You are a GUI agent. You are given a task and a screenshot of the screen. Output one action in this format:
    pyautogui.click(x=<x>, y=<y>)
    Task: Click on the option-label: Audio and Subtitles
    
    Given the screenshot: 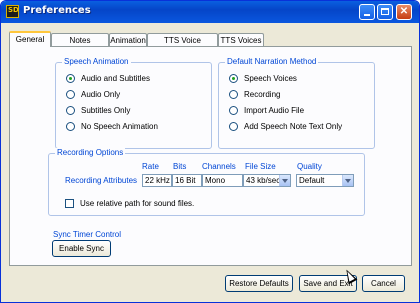 What is the action you would take?
    pyautogui.click(x=115, y=78)
    